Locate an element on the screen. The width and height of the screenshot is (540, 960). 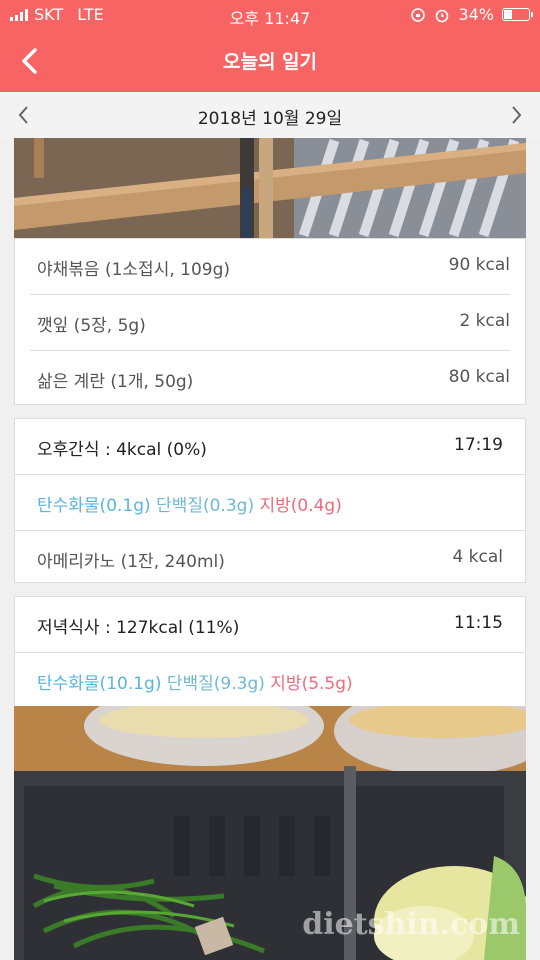
date-navigator: 2018년 10월 29일 is located at coordinates (270, 115).